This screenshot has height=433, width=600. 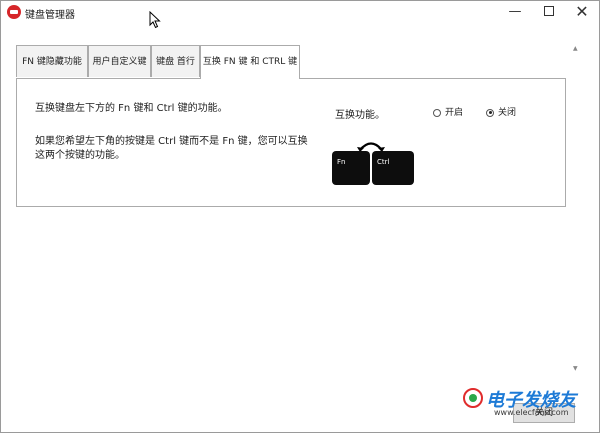 I want to click on keyboard-manager-icon, so click(x=14, y=12).